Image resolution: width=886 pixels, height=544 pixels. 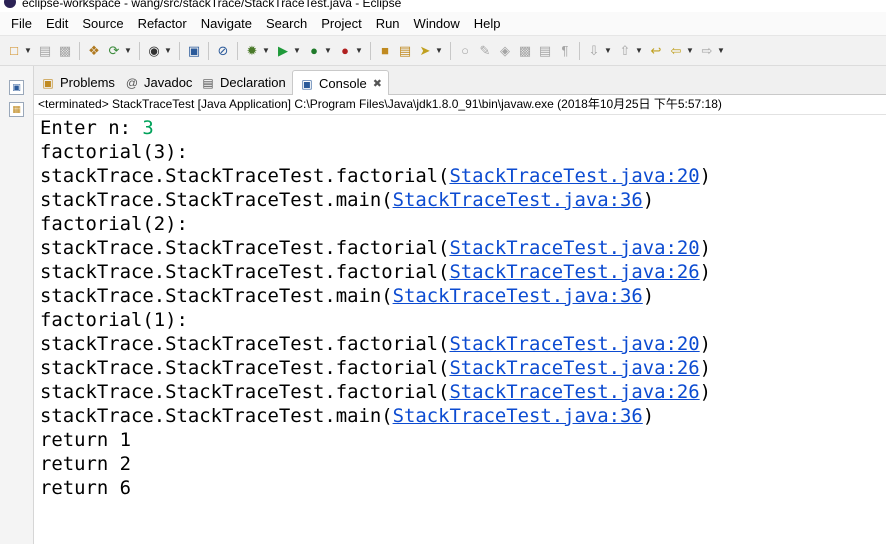 What do you see at coordinates (385, 51) in the screenshot?
I see `open-type-icon: ■` at bounding box center [385, 51].